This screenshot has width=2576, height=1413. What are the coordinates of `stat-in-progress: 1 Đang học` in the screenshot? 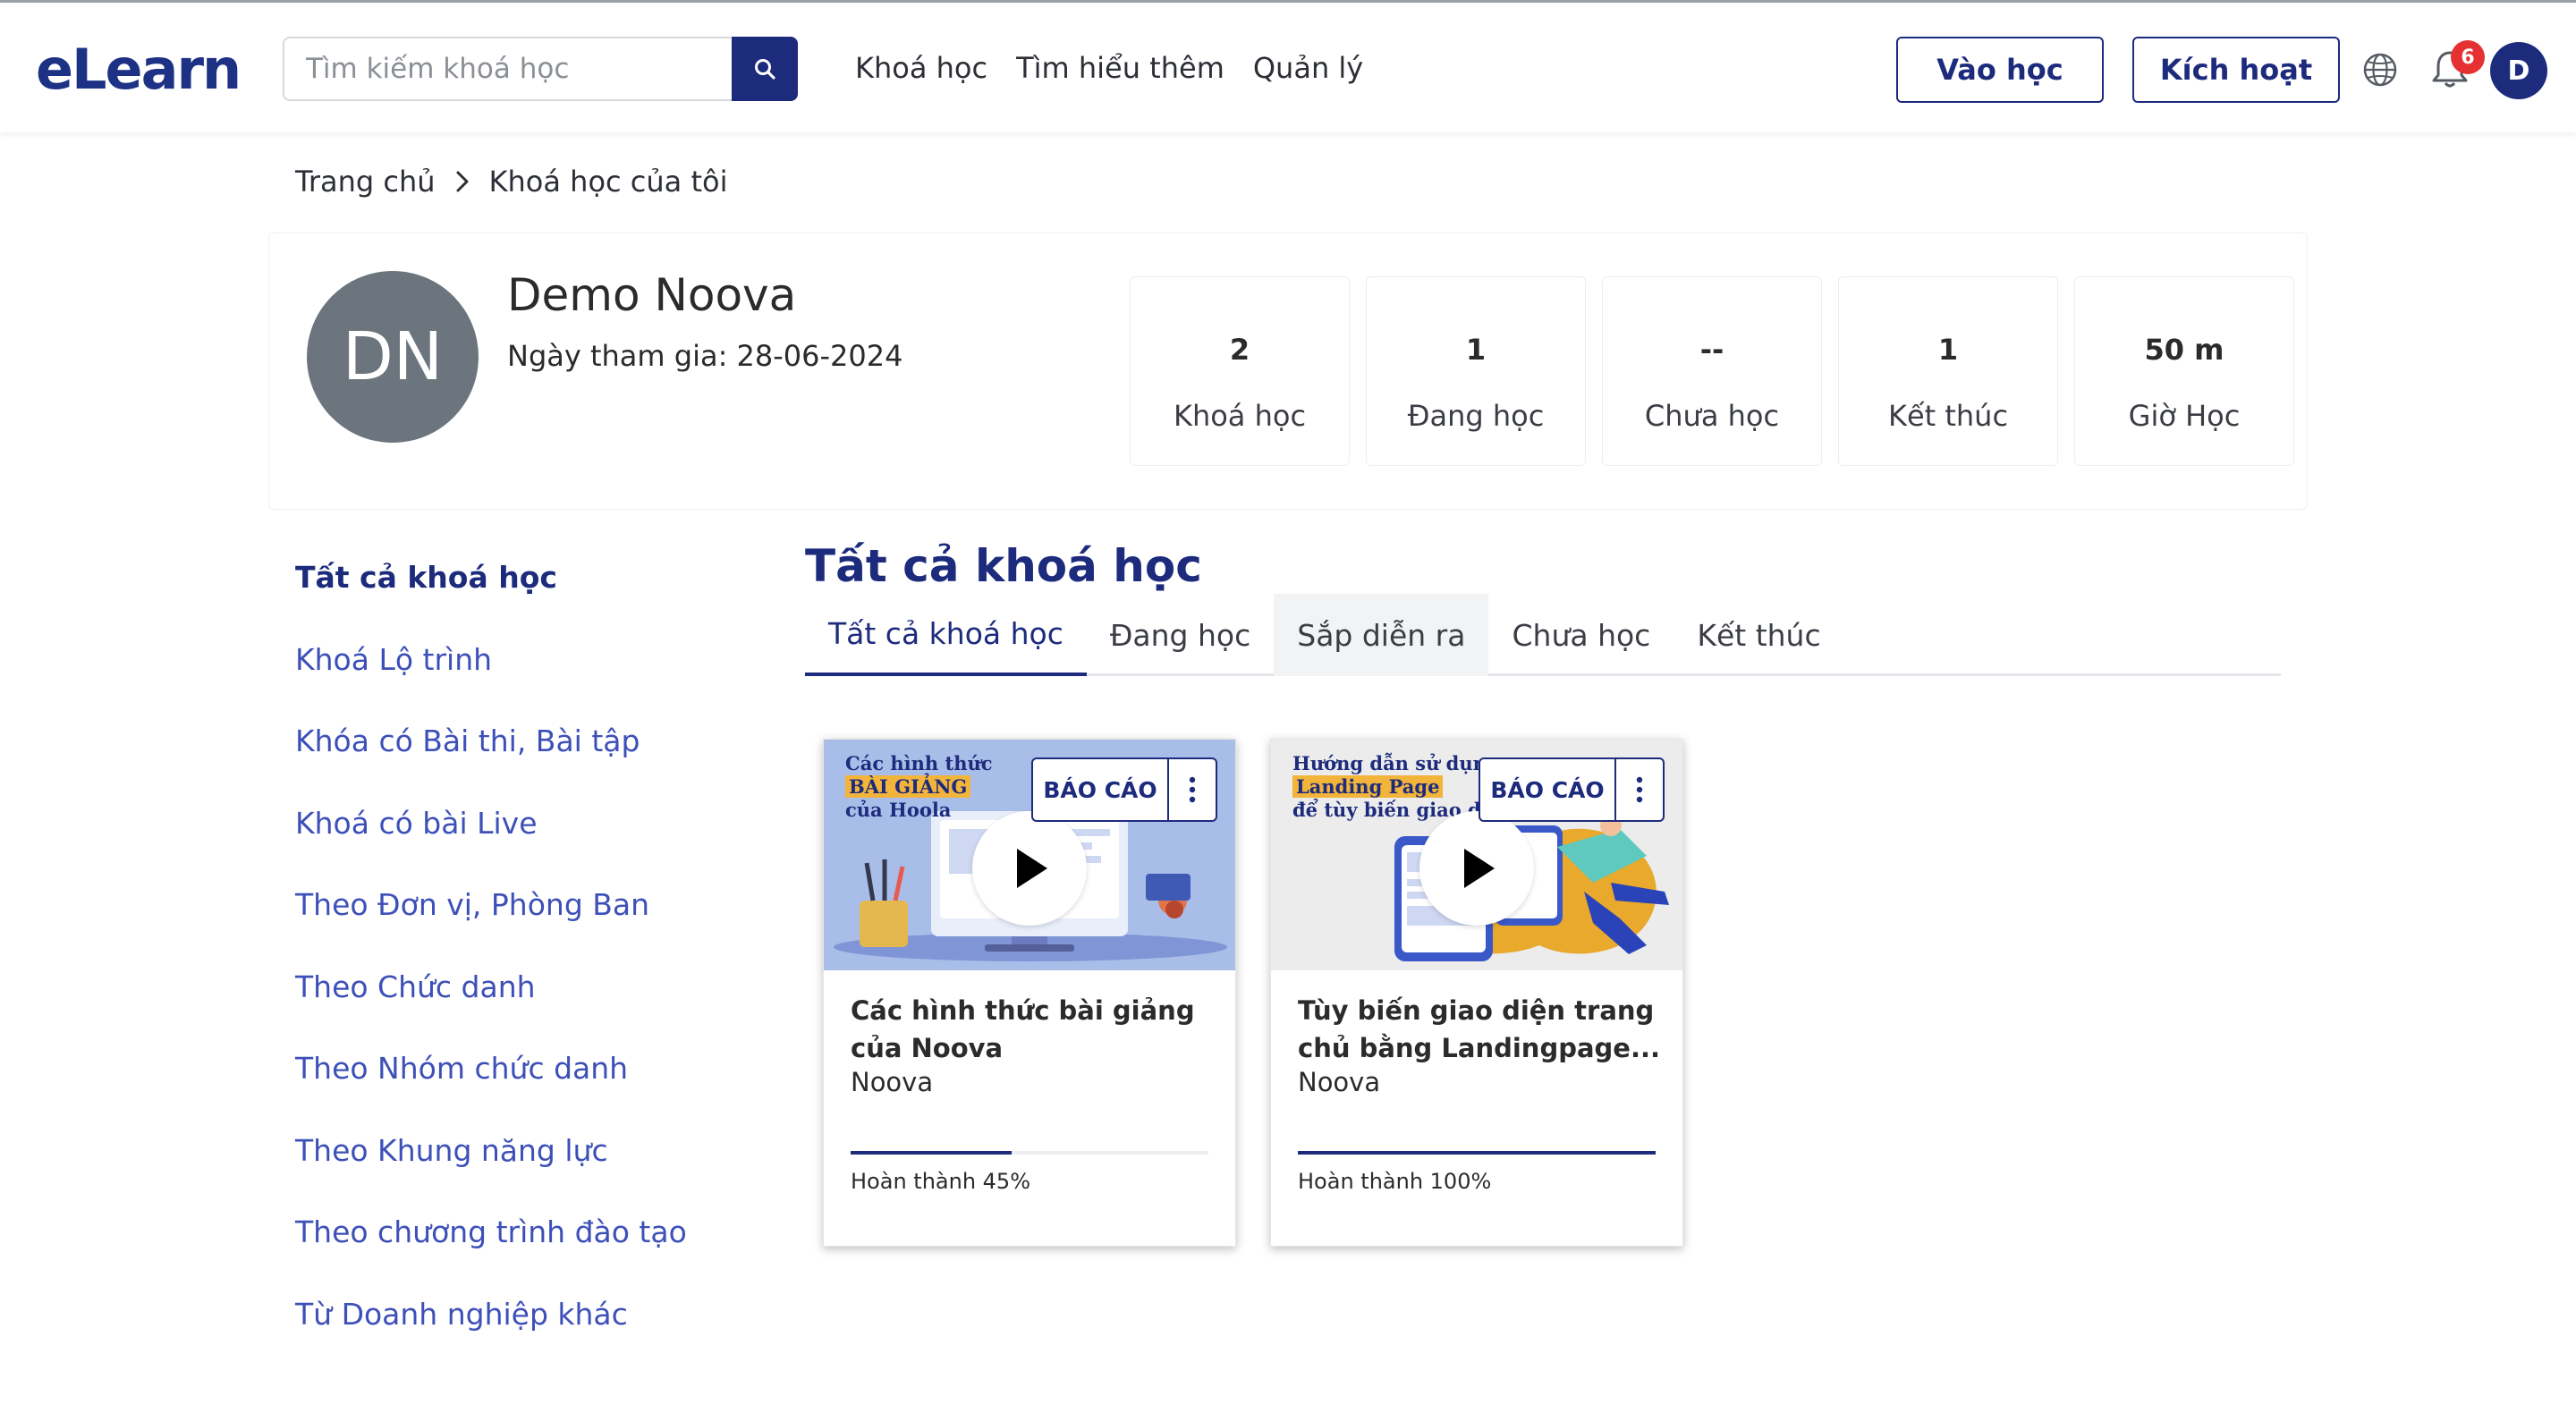 It's located at (1476, 371).